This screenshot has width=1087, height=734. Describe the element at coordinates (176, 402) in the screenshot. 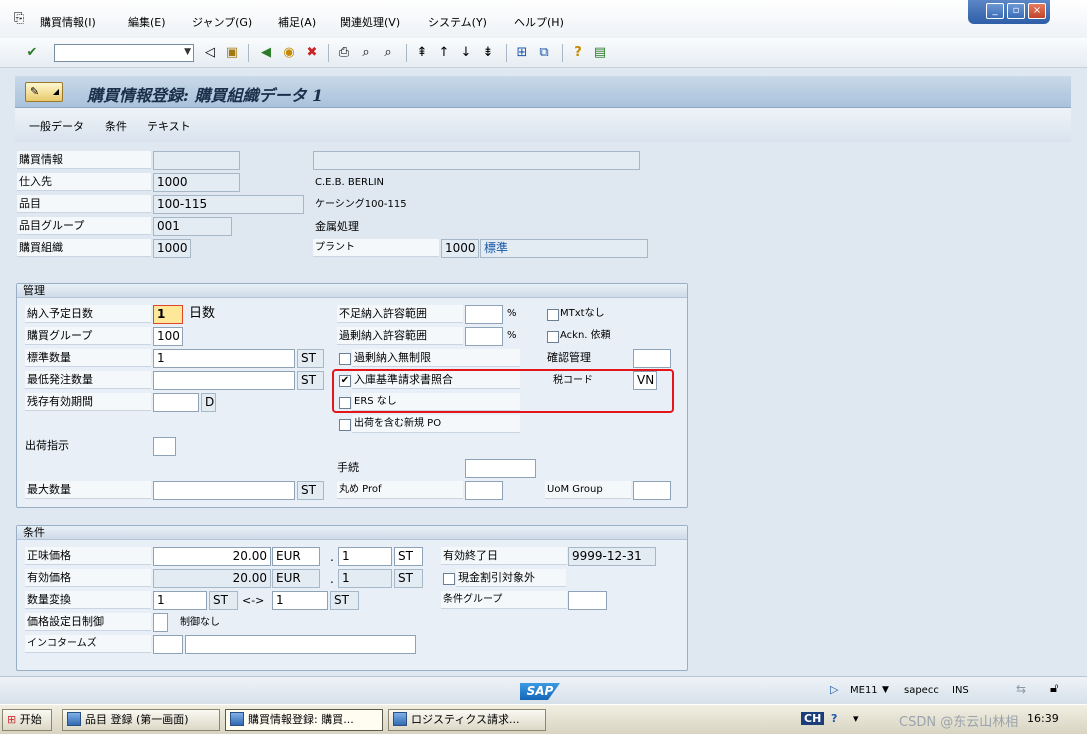

I see `remaining-shelf-life-input` at that location.